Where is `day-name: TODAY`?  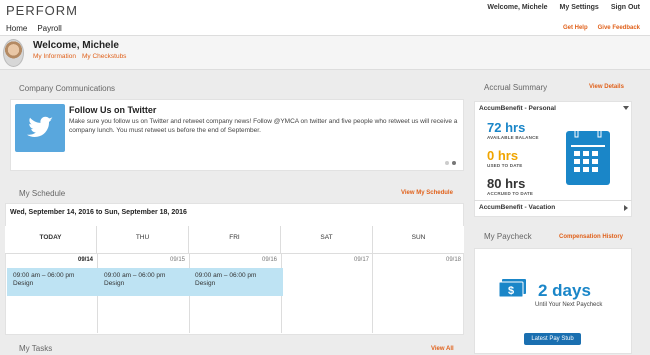 day-name: TODAY is located at coordinates (50, 237).